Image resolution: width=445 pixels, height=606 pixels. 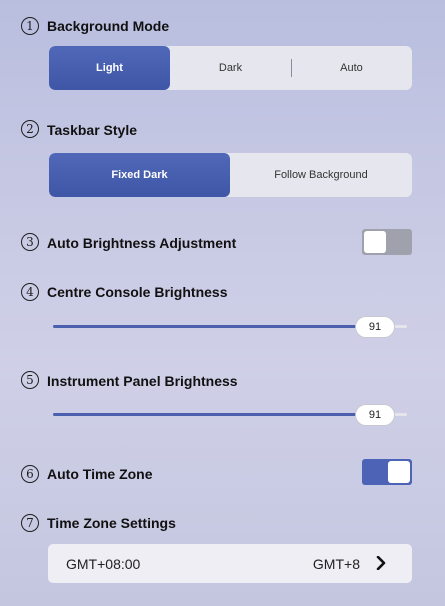 What do you see at coordinates (336, 564) in the screenshot?
I see `time-zone-short-value: GMT+8` at bounding box center [336, 564].